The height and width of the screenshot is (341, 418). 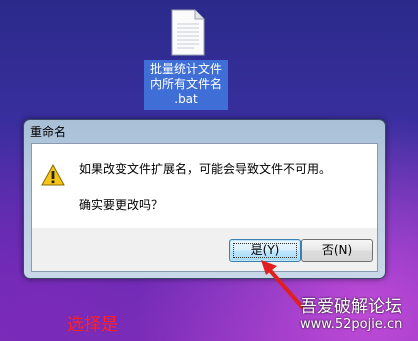 I want to click on document-icon, so click(x=188, y=32).